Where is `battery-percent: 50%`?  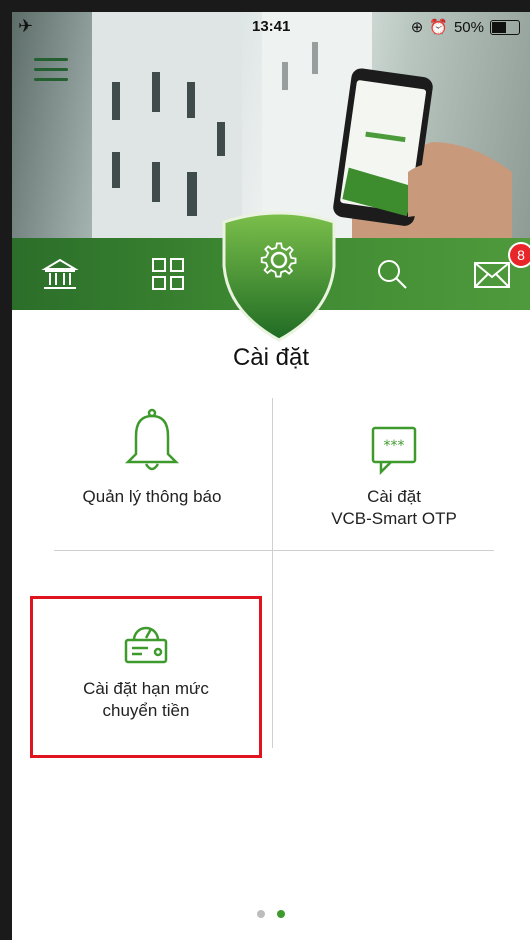 battery-percent: 50% is located at coordinates (468, 27).